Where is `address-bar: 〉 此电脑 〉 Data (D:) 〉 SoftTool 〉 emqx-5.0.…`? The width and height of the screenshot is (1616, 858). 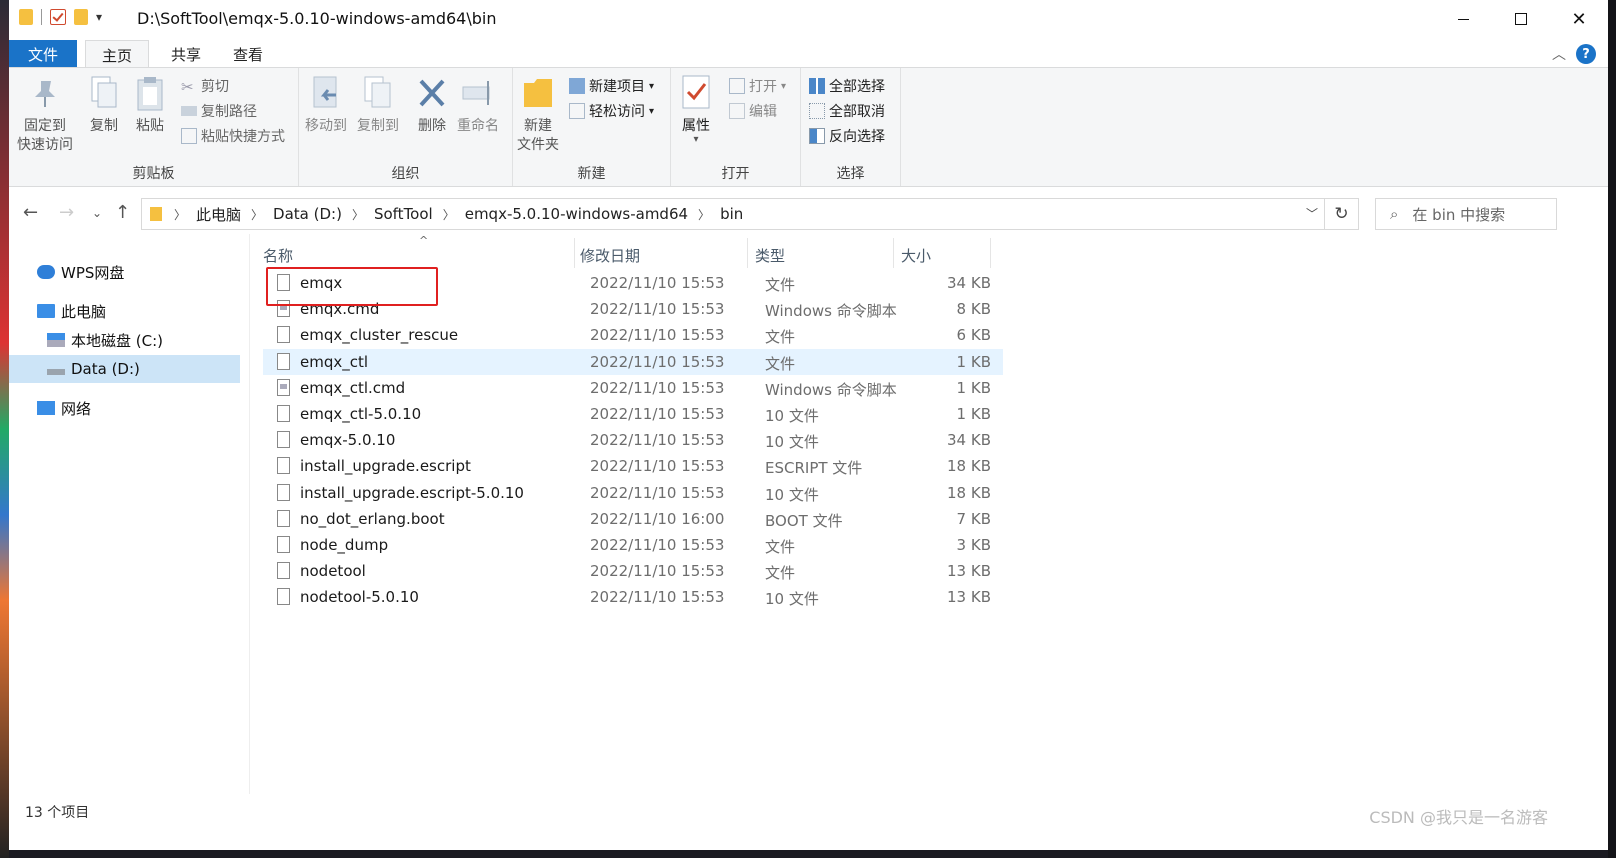
address-bar: 〉 此电脑 〉 Data (D:) 〉 SoftTool 〉 emqx-5.0.… is located at coordinates (750, 214).